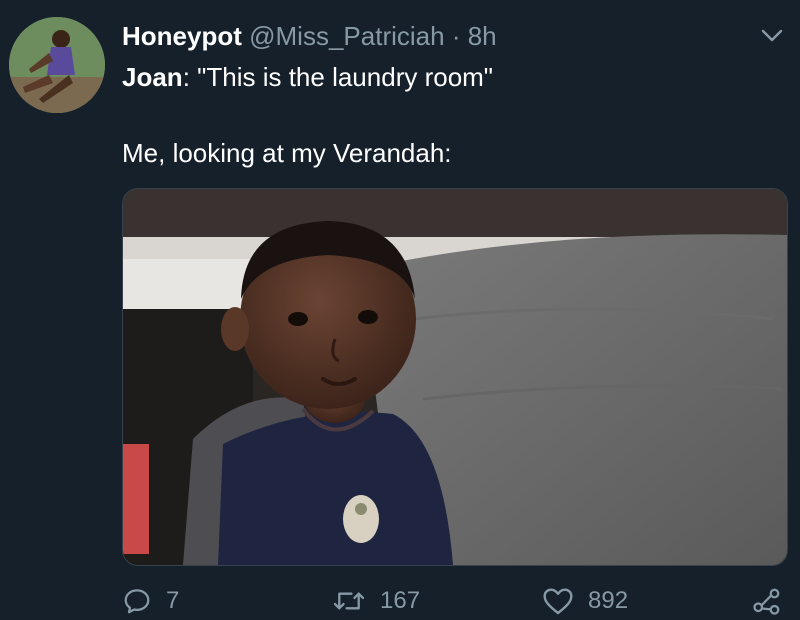 The height and width of the screenshot is (620, 800). What do you see at coordinates (287, 153) in the screenshot?
I see `tweet-text-line-2: Me, looking at my Verandah:` at bounding box center [287, 153].